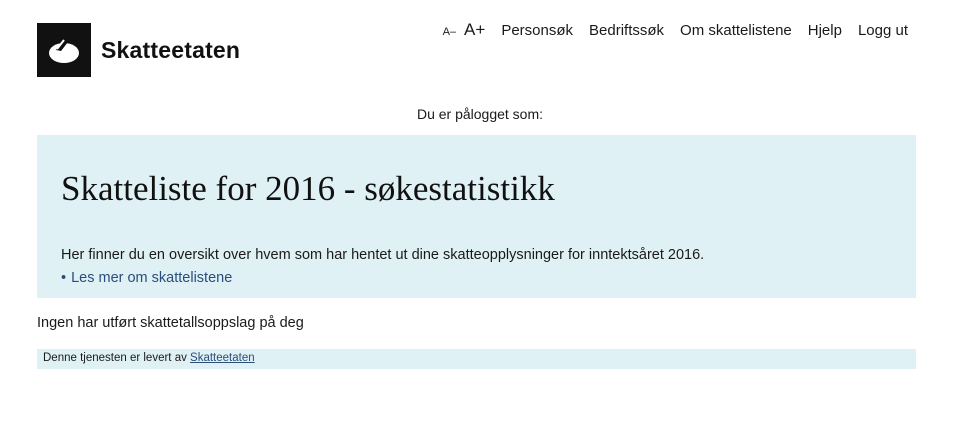 Image resolution: width=960 pixels, height=440 pixels. What do you see at coordinates (308, 188) in the screenshot?
I see `page-title: Skatteliste for 2016 - søkestatistikk` at bounding box center [308, 188].